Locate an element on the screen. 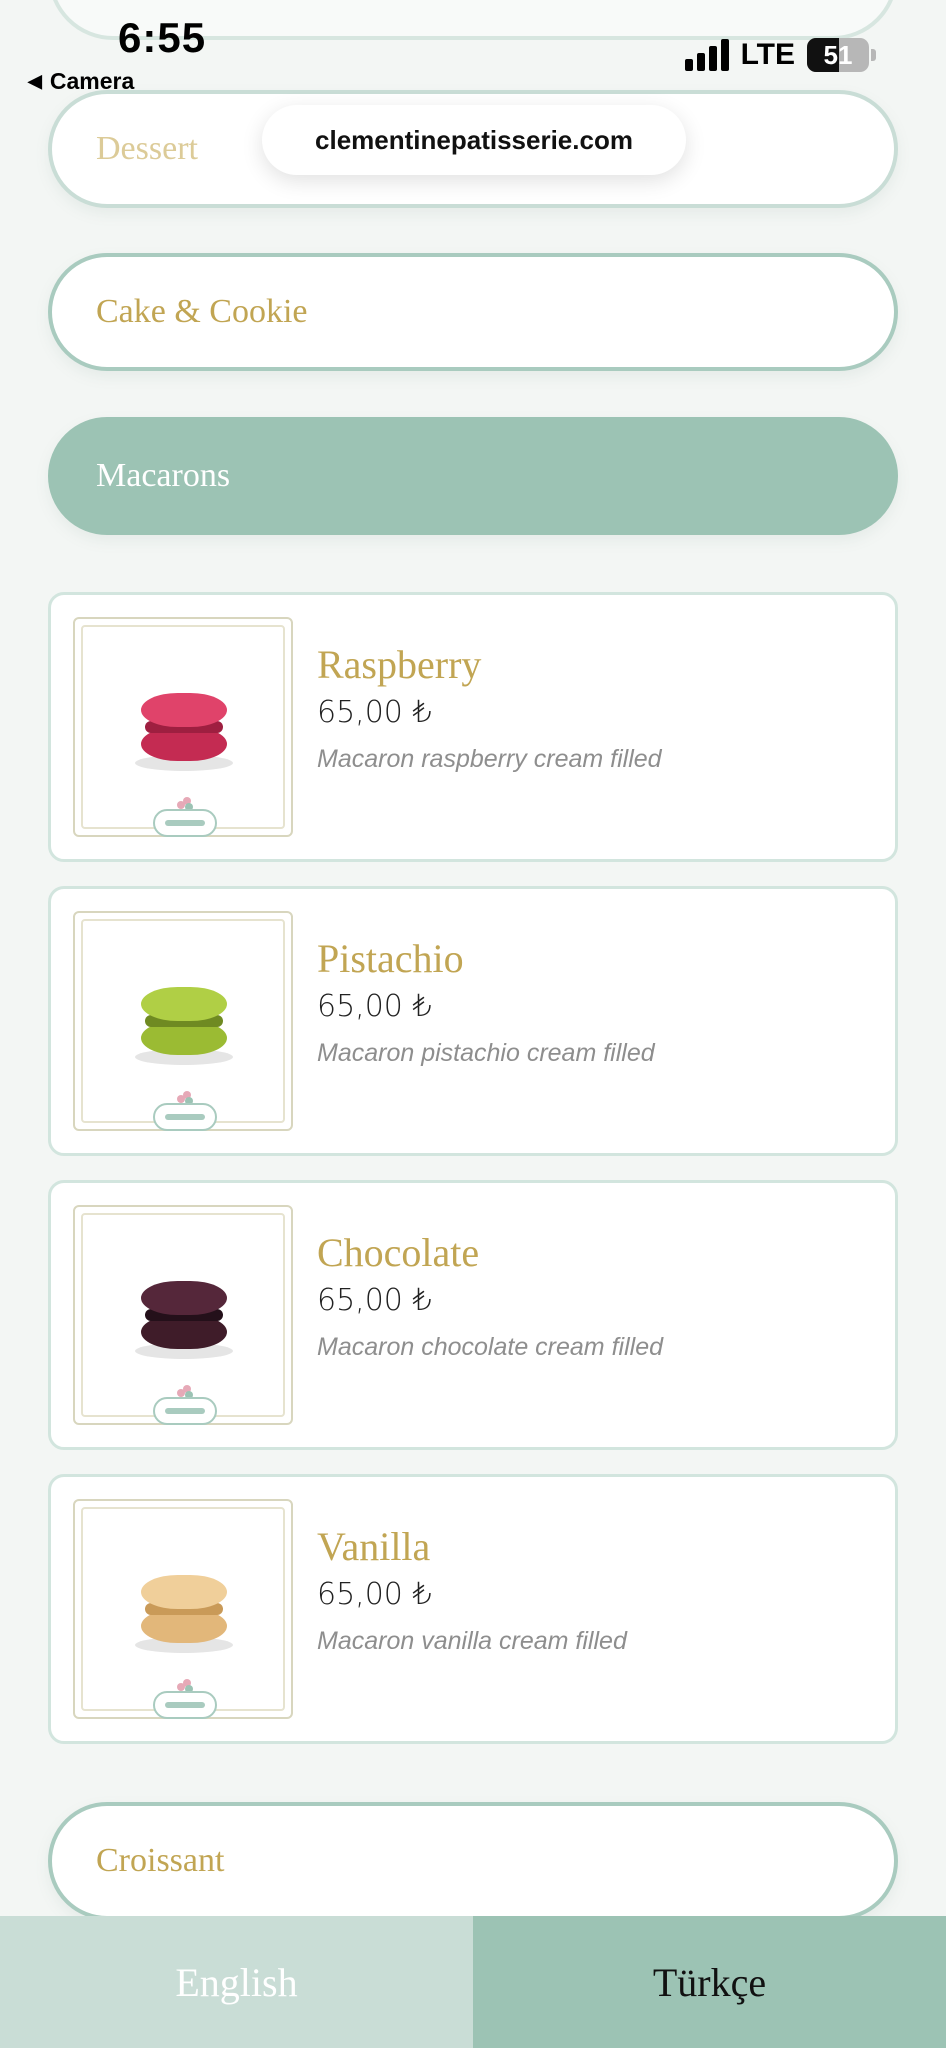 The height and width of the screenshot is (2048, 946). category-label: Dessert is located at coordinates (147, 148).